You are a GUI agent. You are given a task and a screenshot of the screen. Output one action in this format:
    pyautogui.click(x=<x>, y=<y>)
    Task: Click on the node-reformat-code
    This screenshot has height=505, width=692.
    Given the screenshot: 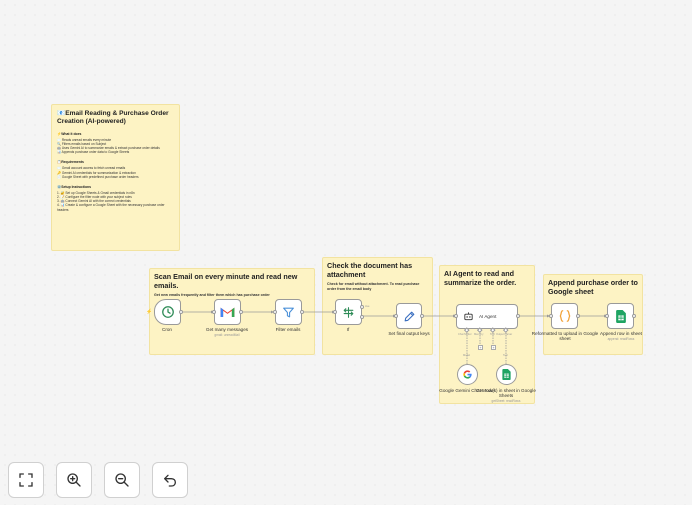 What is the action you would take?
    pyautogui.click(x=564, y=316)
    